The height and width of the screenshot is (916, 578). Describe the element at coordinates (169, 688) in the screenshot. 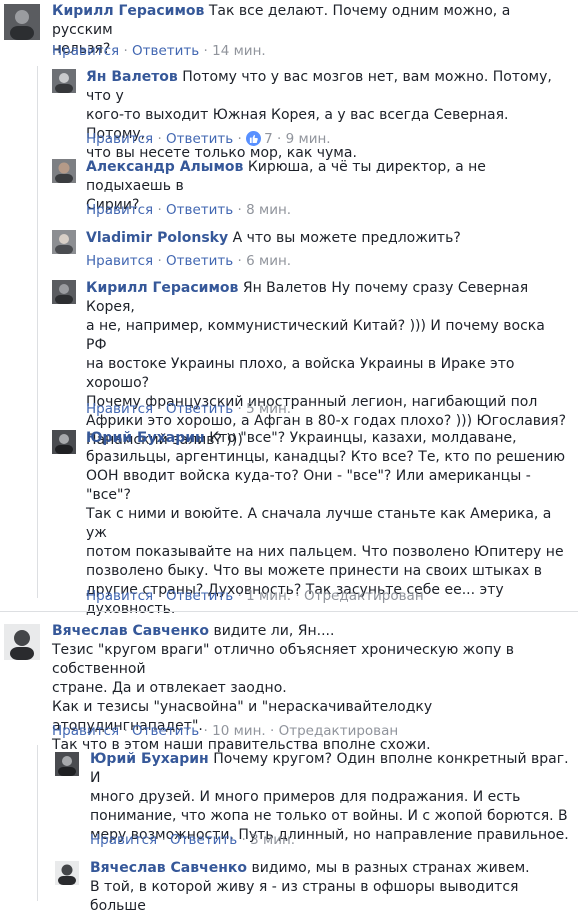

I see `comment-text: стране. Да и отвлекает заодно.` at that location.